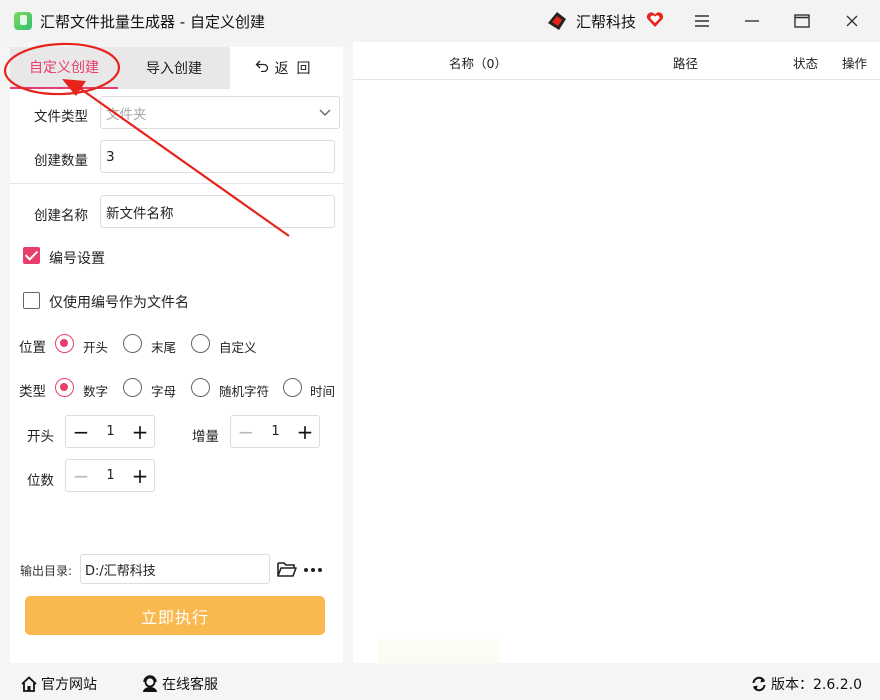 The image size is (880, 700). Describe the element at coordinates (217, 156) in the screenshot. I see `count-input: 3` at that location.